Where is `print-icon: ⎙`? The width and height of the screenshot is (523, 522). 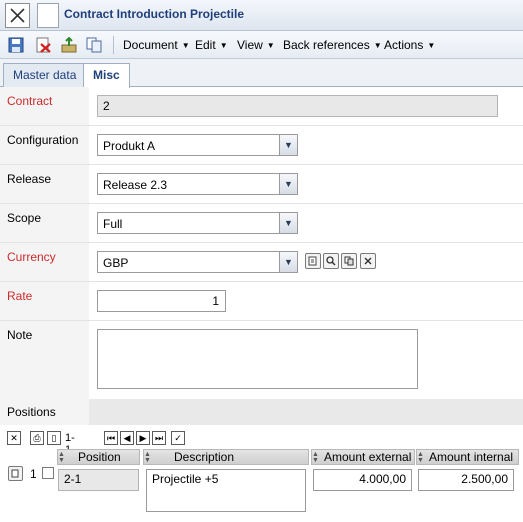
print-icon: ⎙ is located at coordinates (37, 438).